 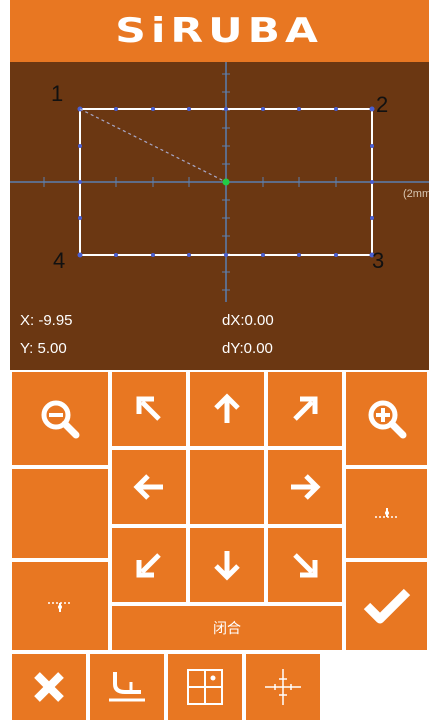 What do you see at coordinates (57, 93) in the screenshot?
I see `corner-label-1: 1` at bounding box center [57, 93].